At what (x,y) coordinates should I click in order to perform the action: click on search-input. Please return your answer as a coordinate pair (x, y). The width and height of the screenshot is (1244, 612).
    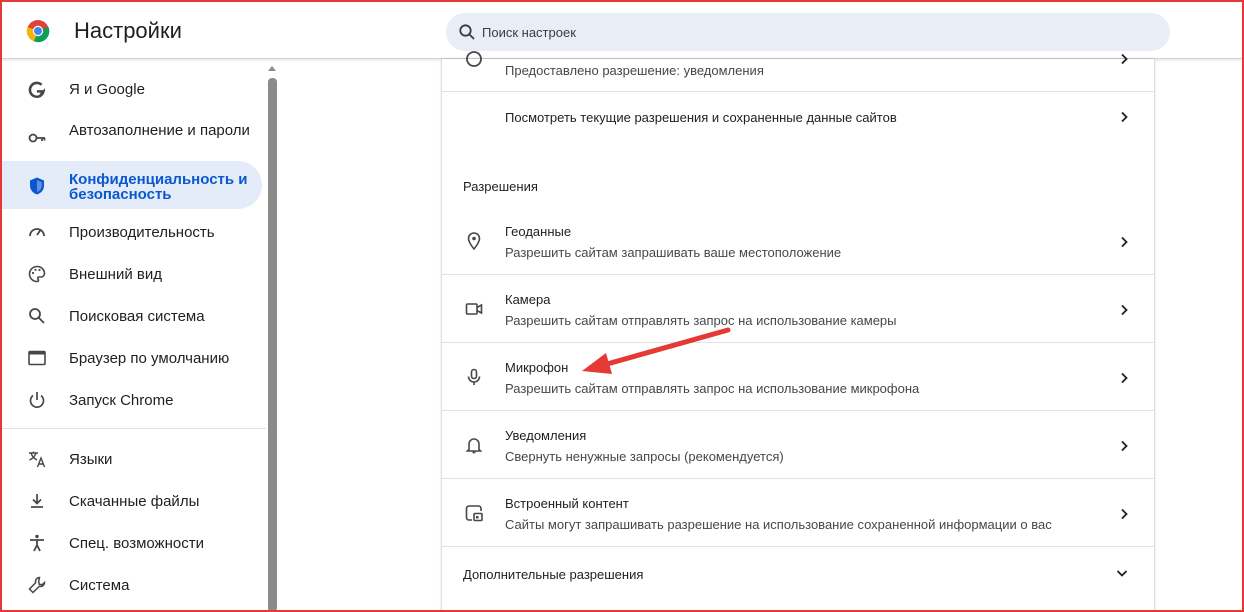
    Looking at the image, I should click on (802, 32).